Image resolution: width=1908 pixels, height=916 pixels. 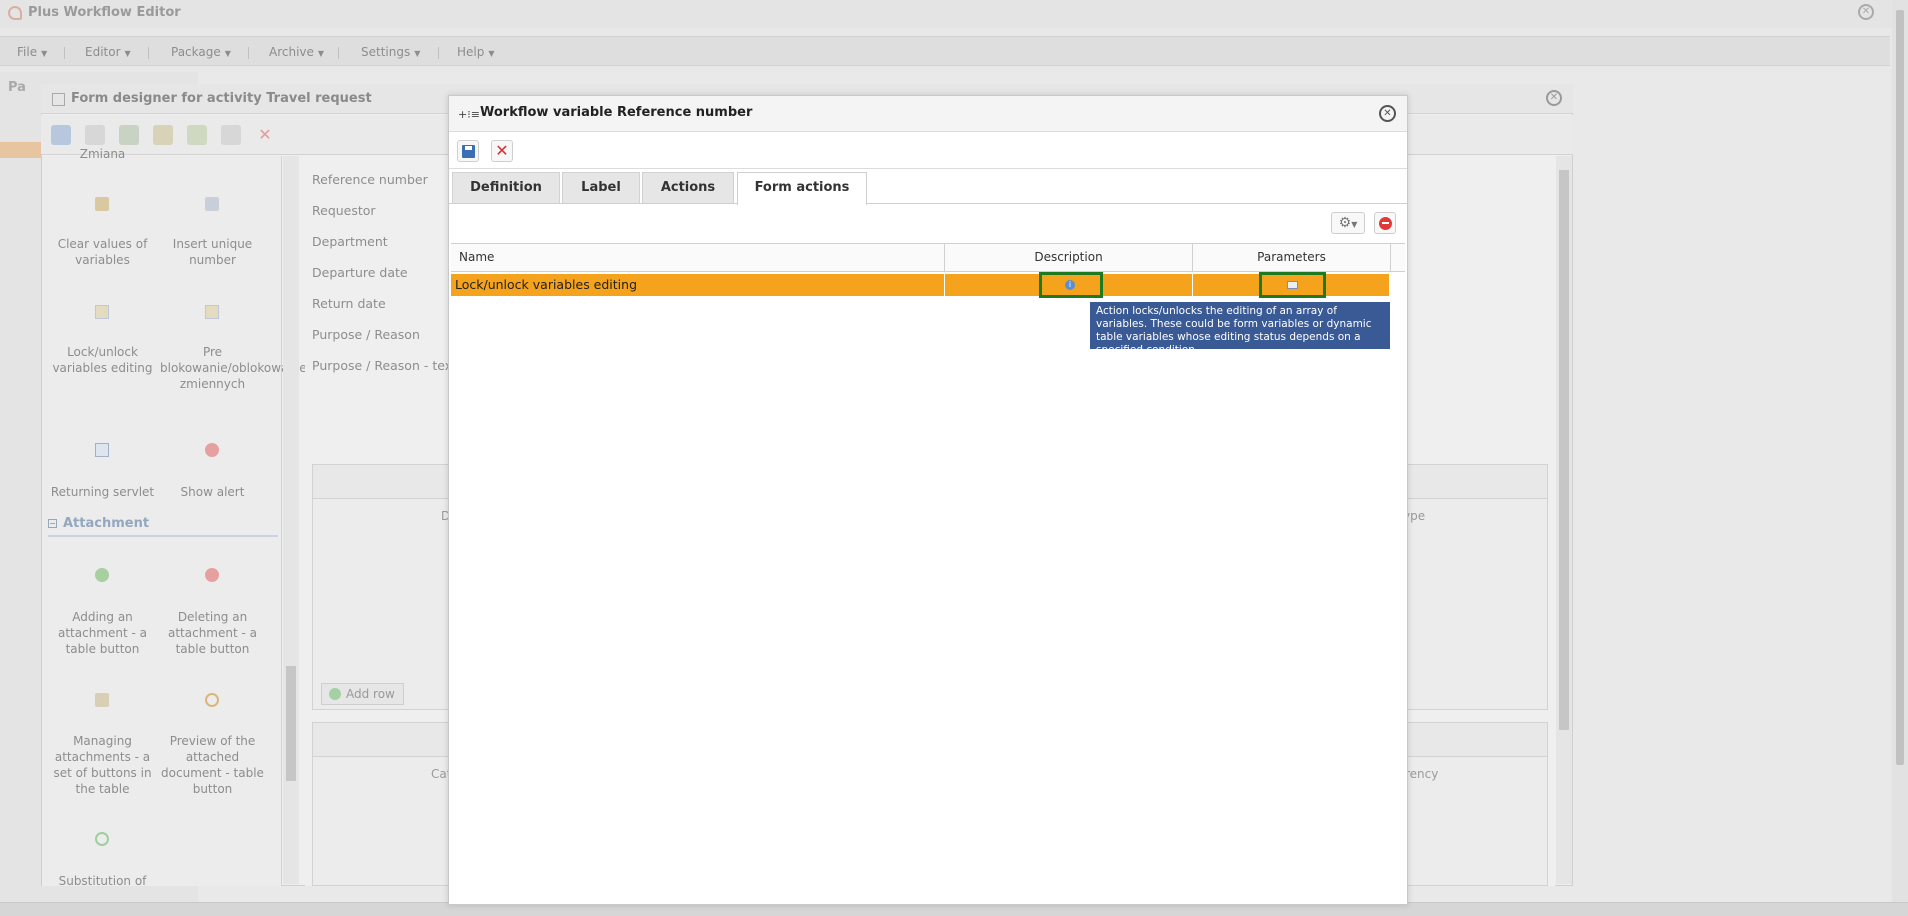 What do you see at coordinates (102, 450) in the screenshot?
I see `servlet-icon` at bounding box center [102, 450].